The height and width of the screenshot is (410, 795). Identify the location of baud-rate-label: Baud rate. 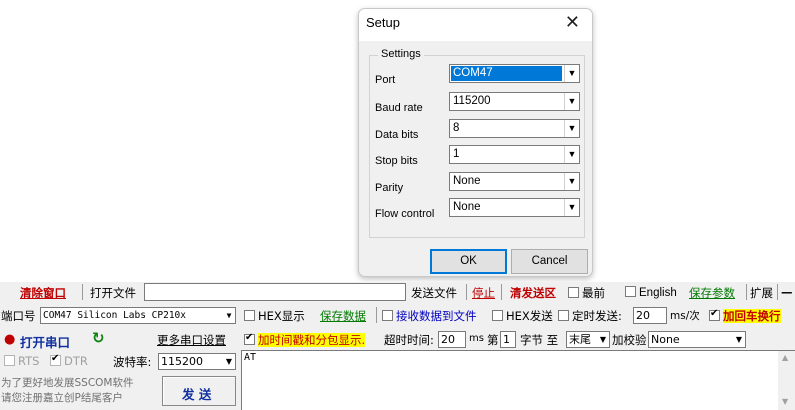
(399, 108).